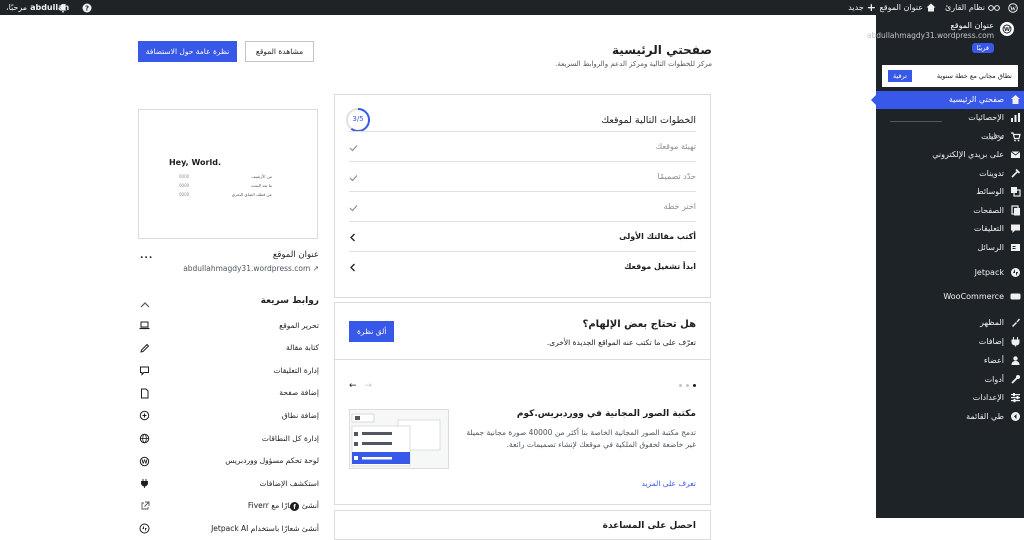 This screenshot has height=540, width=1024. I want to click on sidebar-item-8: التعليقات, so click(950, 229).